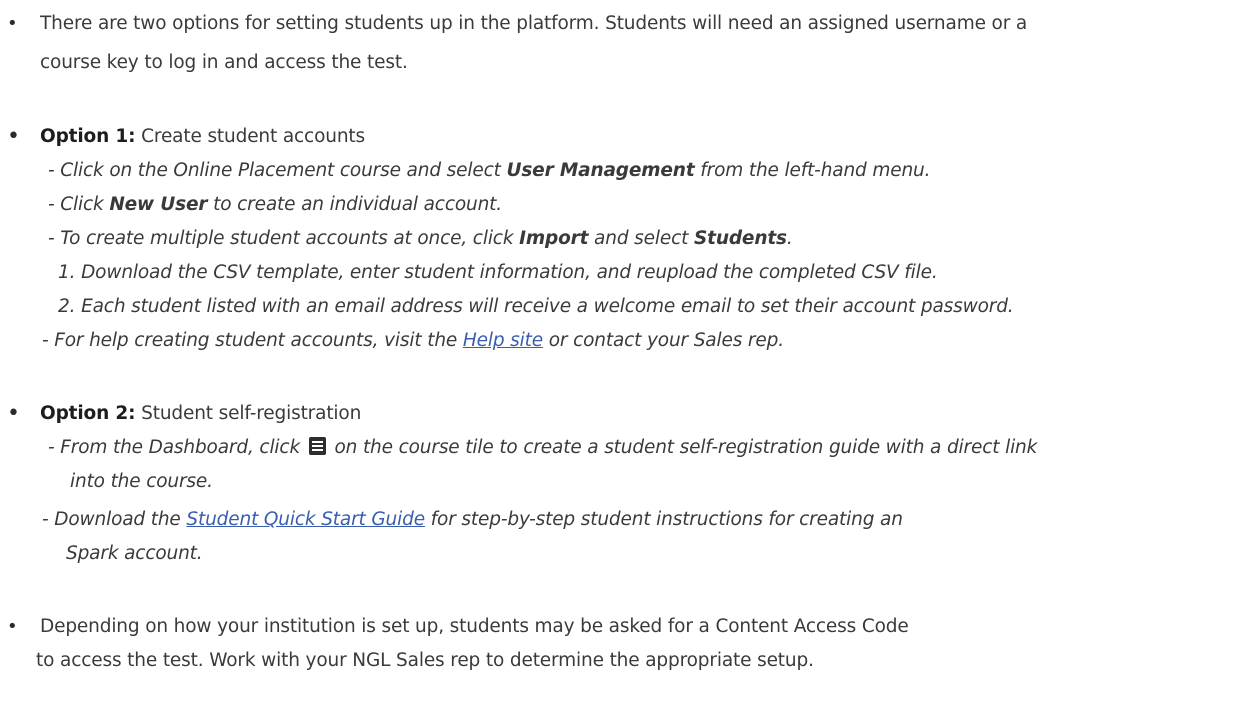  I want to click on step-text: - Click, so click(79, 204).